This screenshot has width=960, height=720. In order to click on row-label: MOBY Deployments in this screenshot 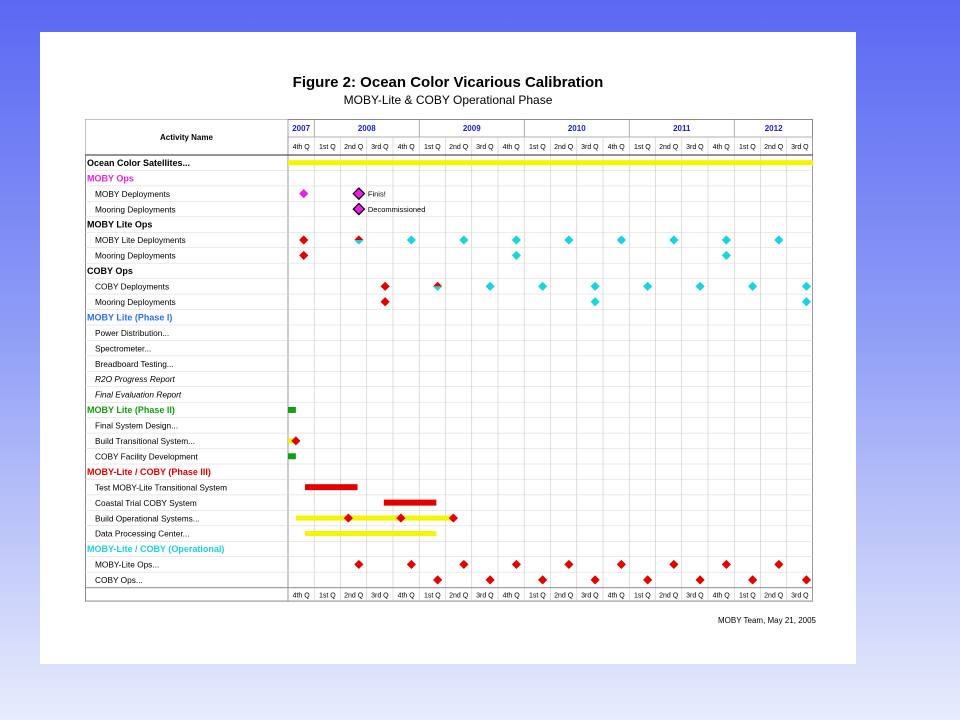, I will do `click(132, 194)`.